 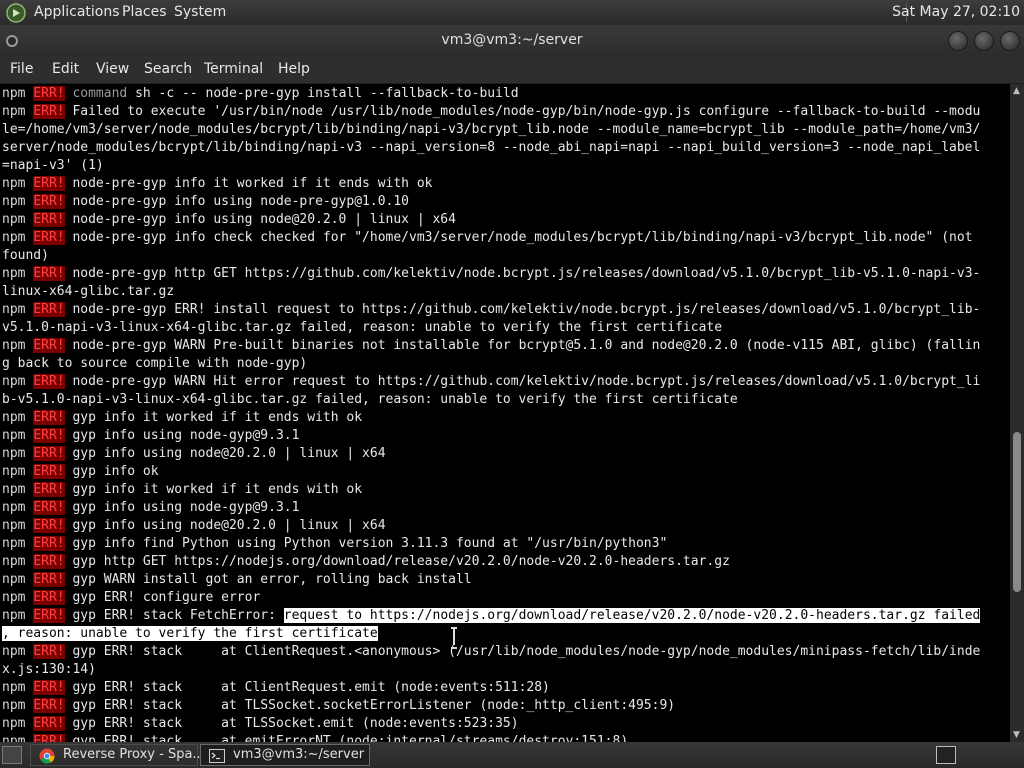 What do you see at coordinates (12, 755) in the screenshot?
I see `show-desktop-button` at bounding box center [12, 755].